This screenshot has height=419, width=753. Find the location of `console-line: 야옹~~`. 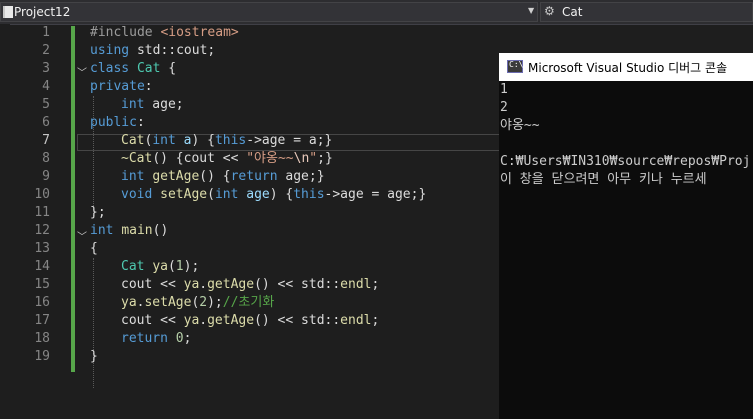

console-line: 야옹~~ is located at coordinates (520, 125).